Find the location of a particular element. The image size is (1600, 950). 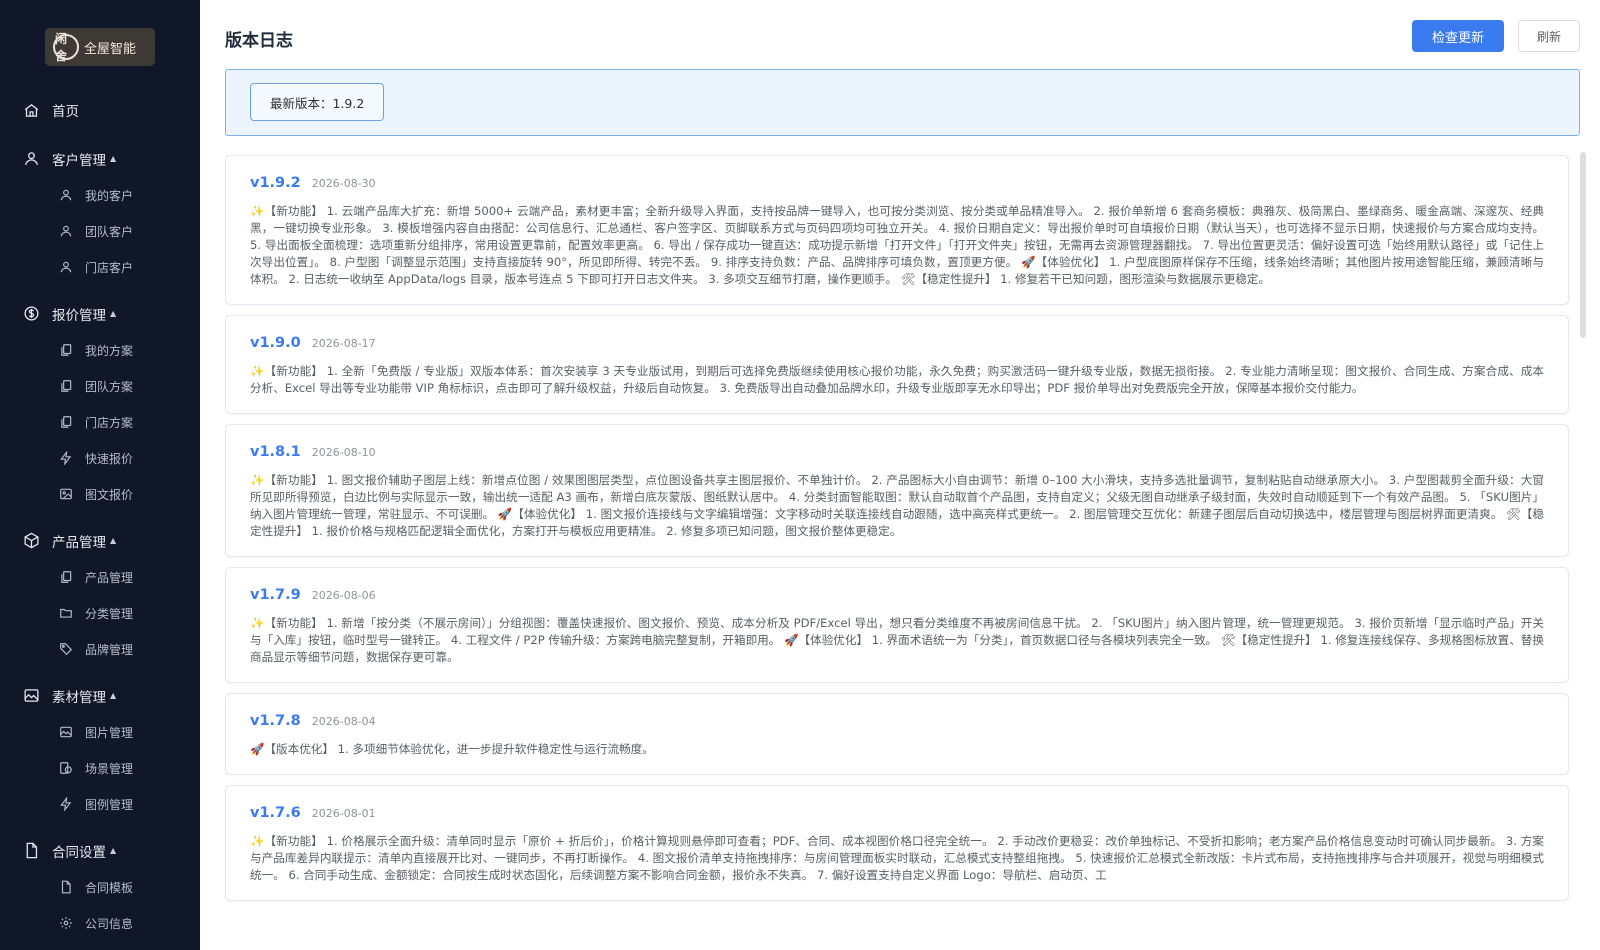

logo-mark: 闲舍 is located at coordinates (66, 47).